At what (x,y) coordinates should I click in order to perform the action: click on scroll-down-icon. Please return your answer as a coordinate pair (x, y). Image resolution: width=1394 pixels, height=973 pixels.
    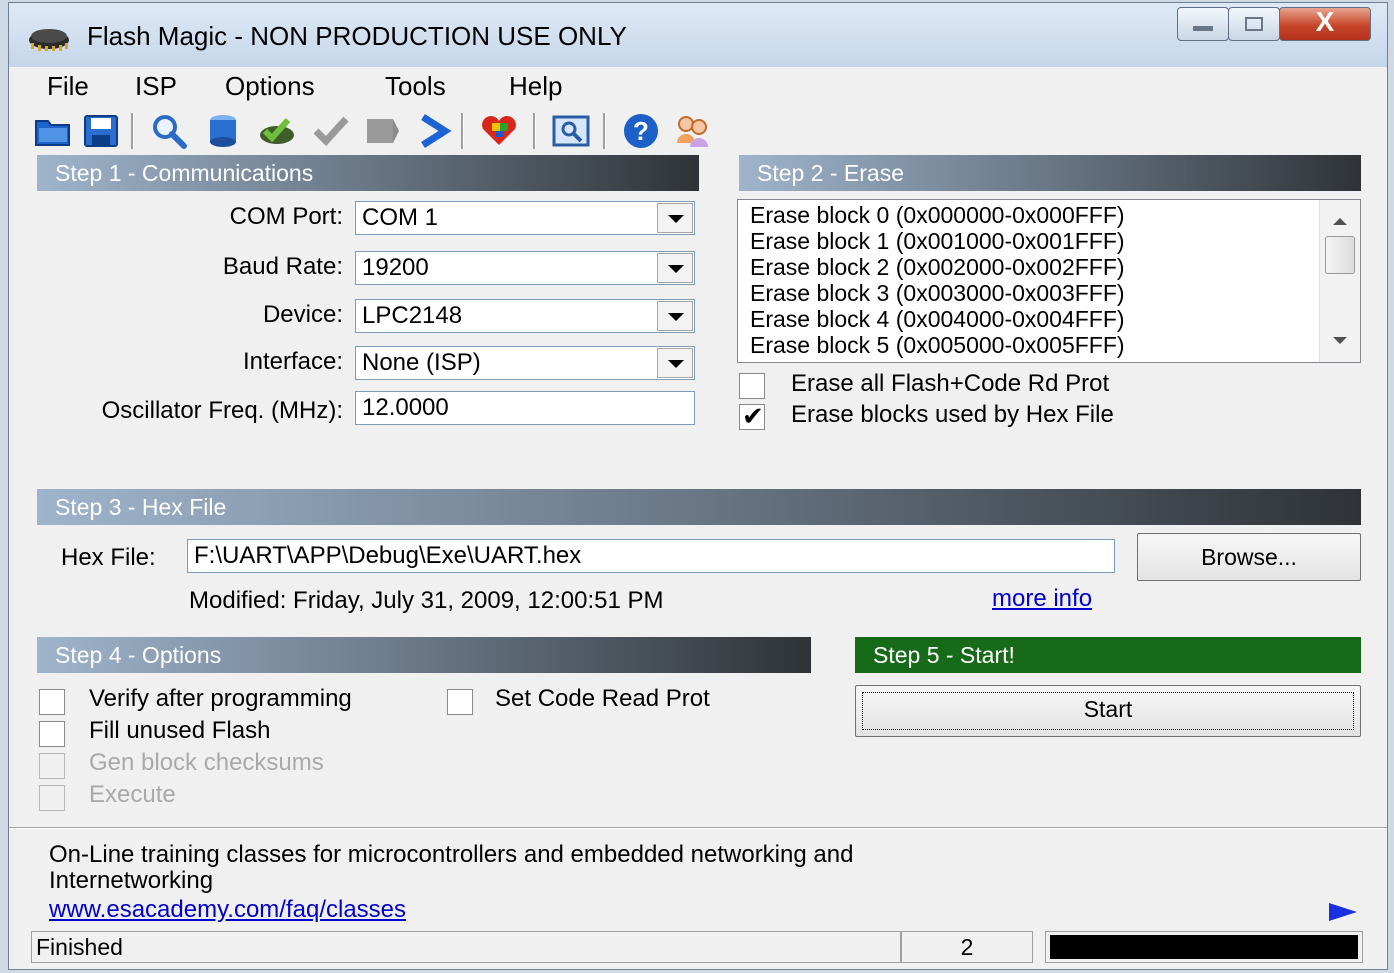
    Looking at the image, I should click on (1340, 340).